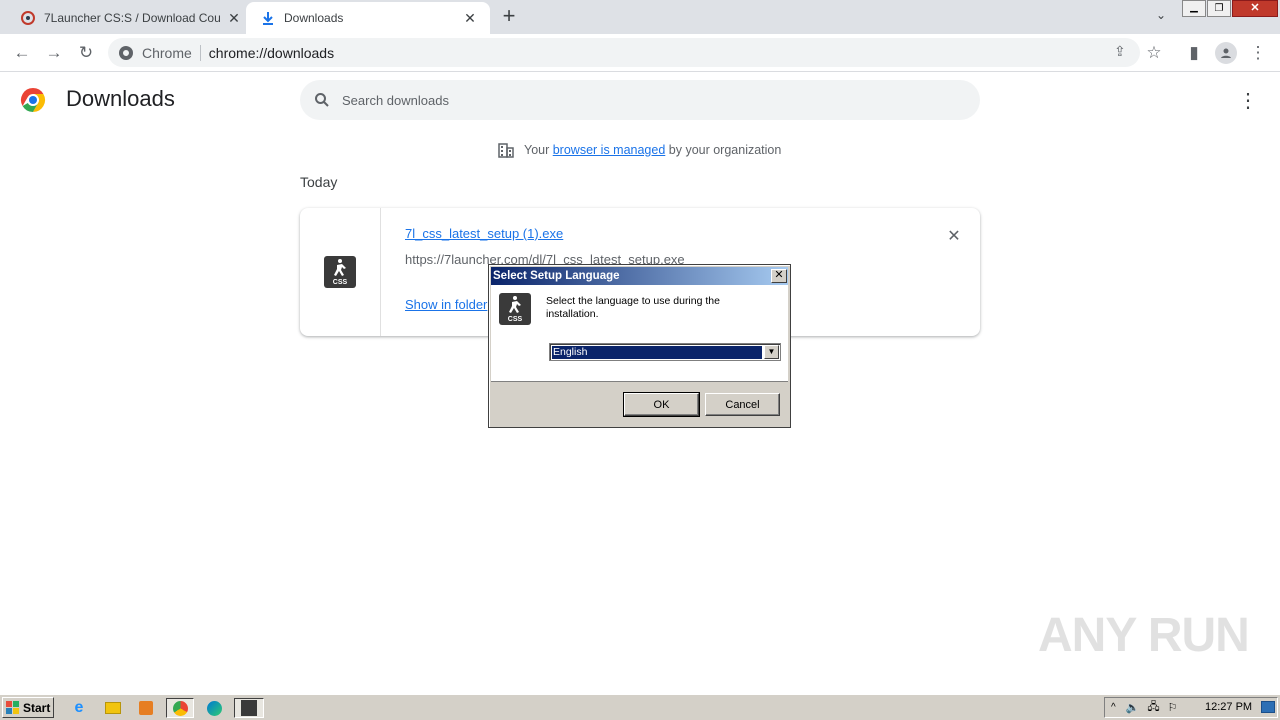 This screenshot has width=1280, height=720. Describe the element at coordinates (446, 304) in the screenshot. I see `show-in-folder-link: Show in folder` at that location.